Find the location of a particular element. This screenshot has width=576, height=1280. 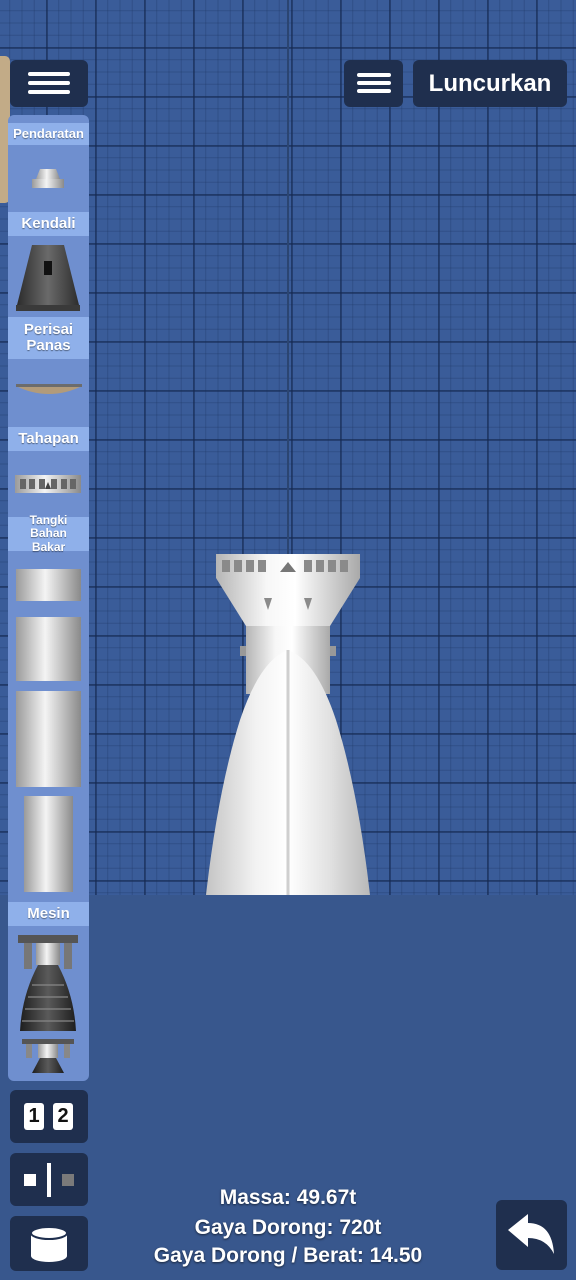

stage-number-1: 1 is located at coordinates (34, 1116).